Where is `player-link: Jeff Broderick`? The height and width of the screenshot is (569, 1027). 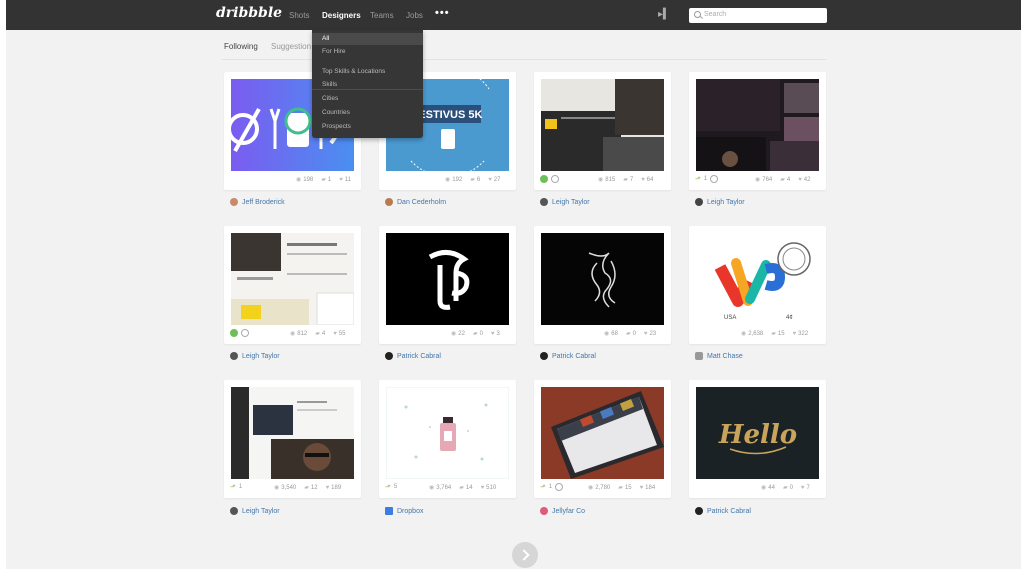
player-link: Jeff Broderick is located at coordinates (257, 202).